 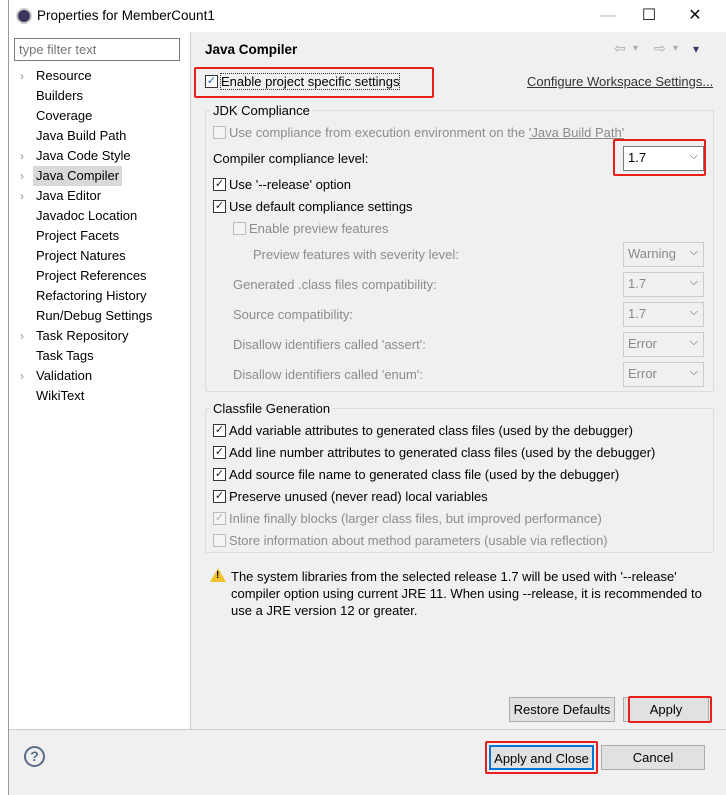 I want to click on tree-item: Project Natures, so click(x=81, y=256).